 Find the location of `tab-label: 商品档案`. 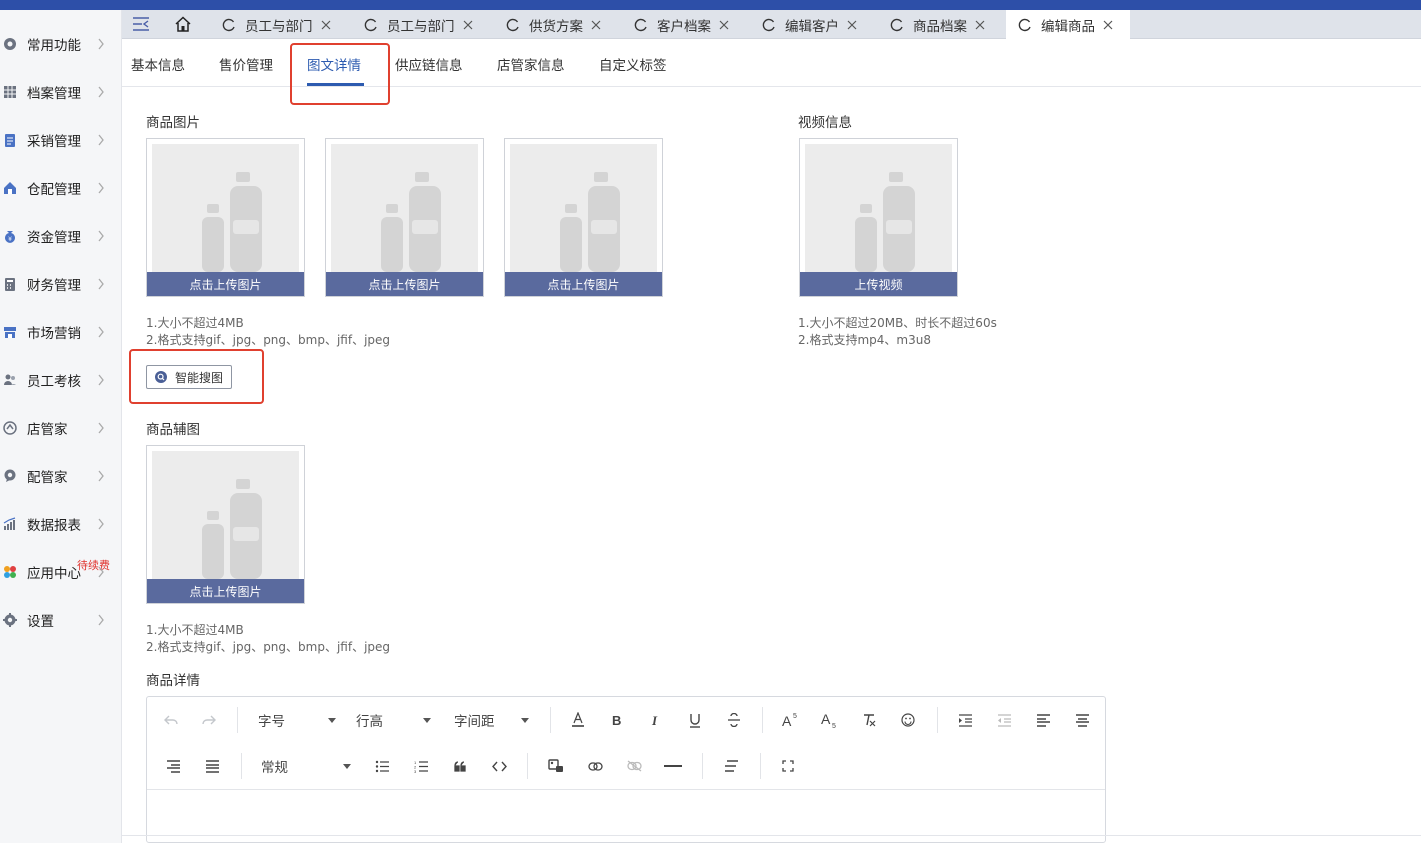

tab-label: 商品档案 is located at coordinates (940, 26).